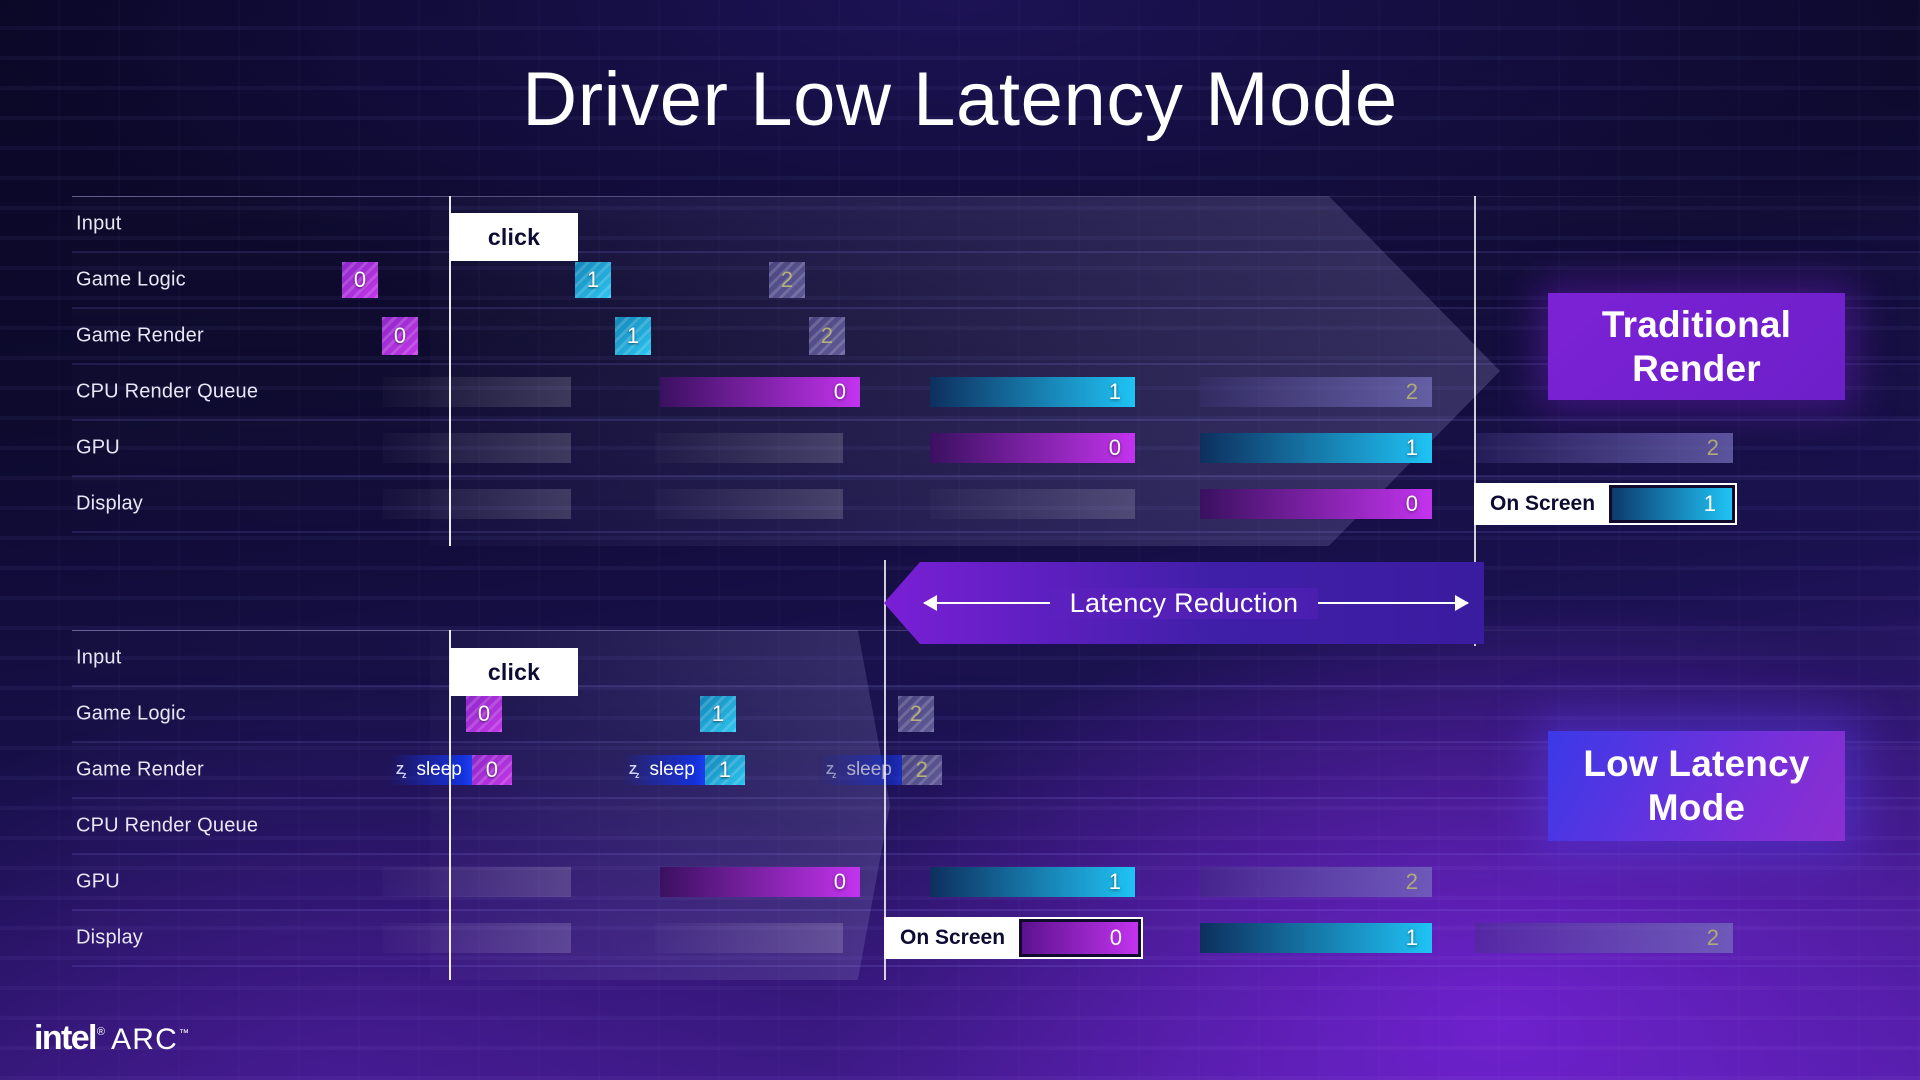  I want to click on row-input-traditional: Input, so click(960, 224).